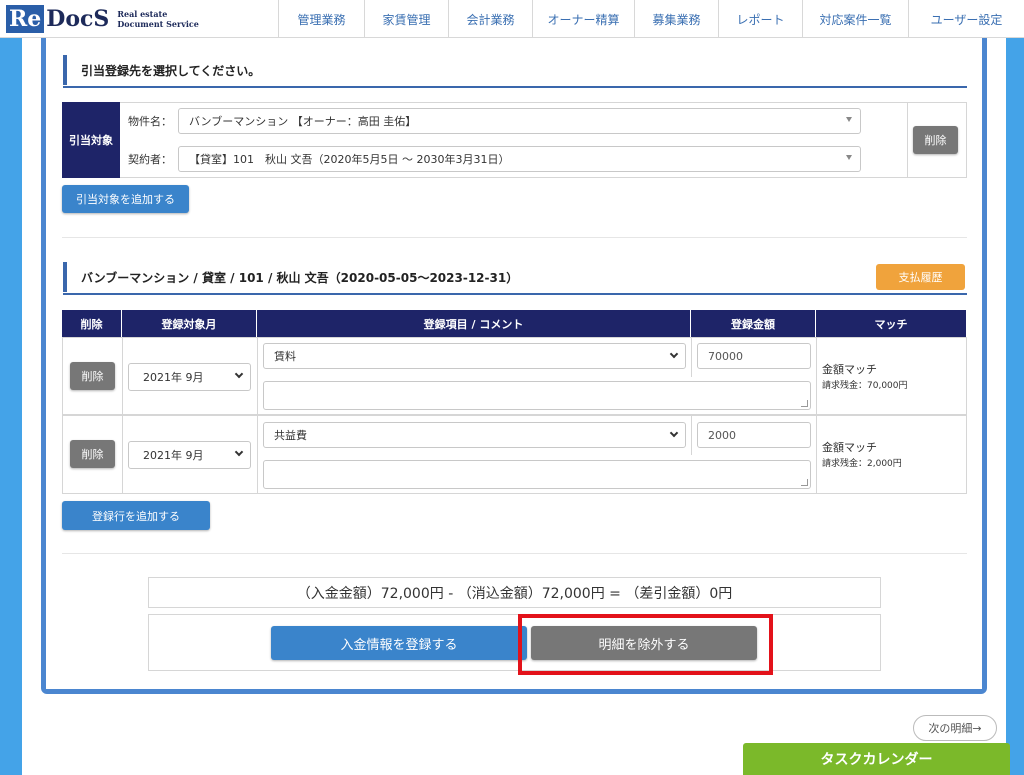  Describe the element at coordinates (349, 159) in the screenshot. I see `contractor-value: 【貸室】101 秋山 文吾（2020年5月5日 〜 2030年3月31日）` at that location.